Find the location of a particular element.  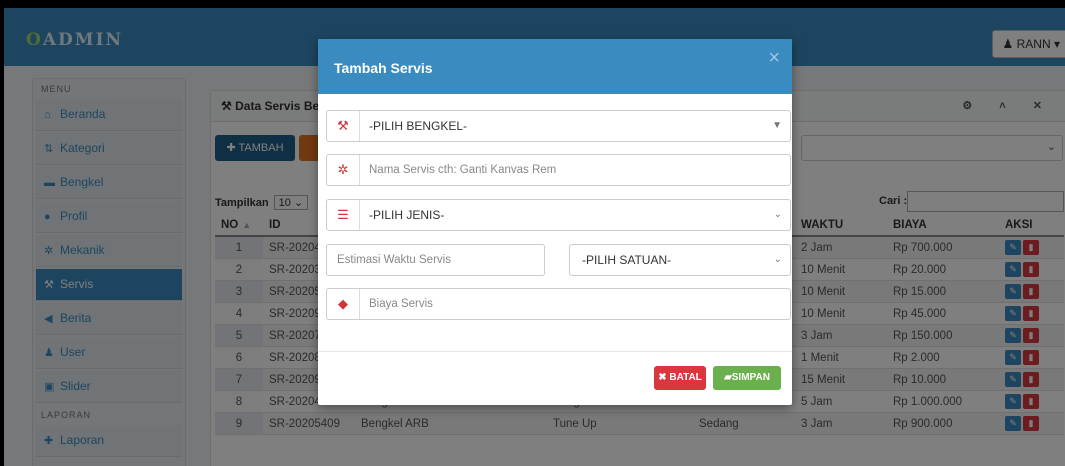

folder-icon: ▰ is located at coordinates (728, 377).